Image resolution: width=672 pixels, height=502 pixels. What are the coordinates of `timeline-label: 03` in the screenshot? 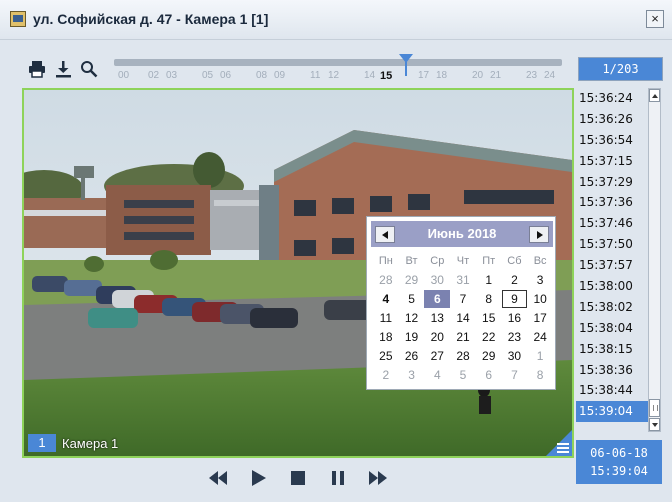 It's located at (172, 75).